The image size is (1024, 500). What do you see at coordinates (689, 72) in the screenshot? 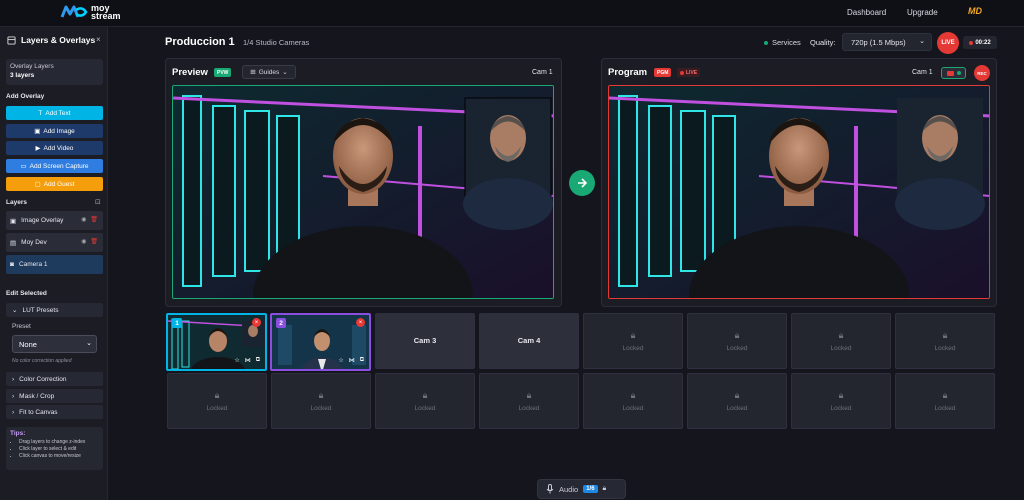
I see `program-live-badge: LIVE` at bounding box center [689, 72].